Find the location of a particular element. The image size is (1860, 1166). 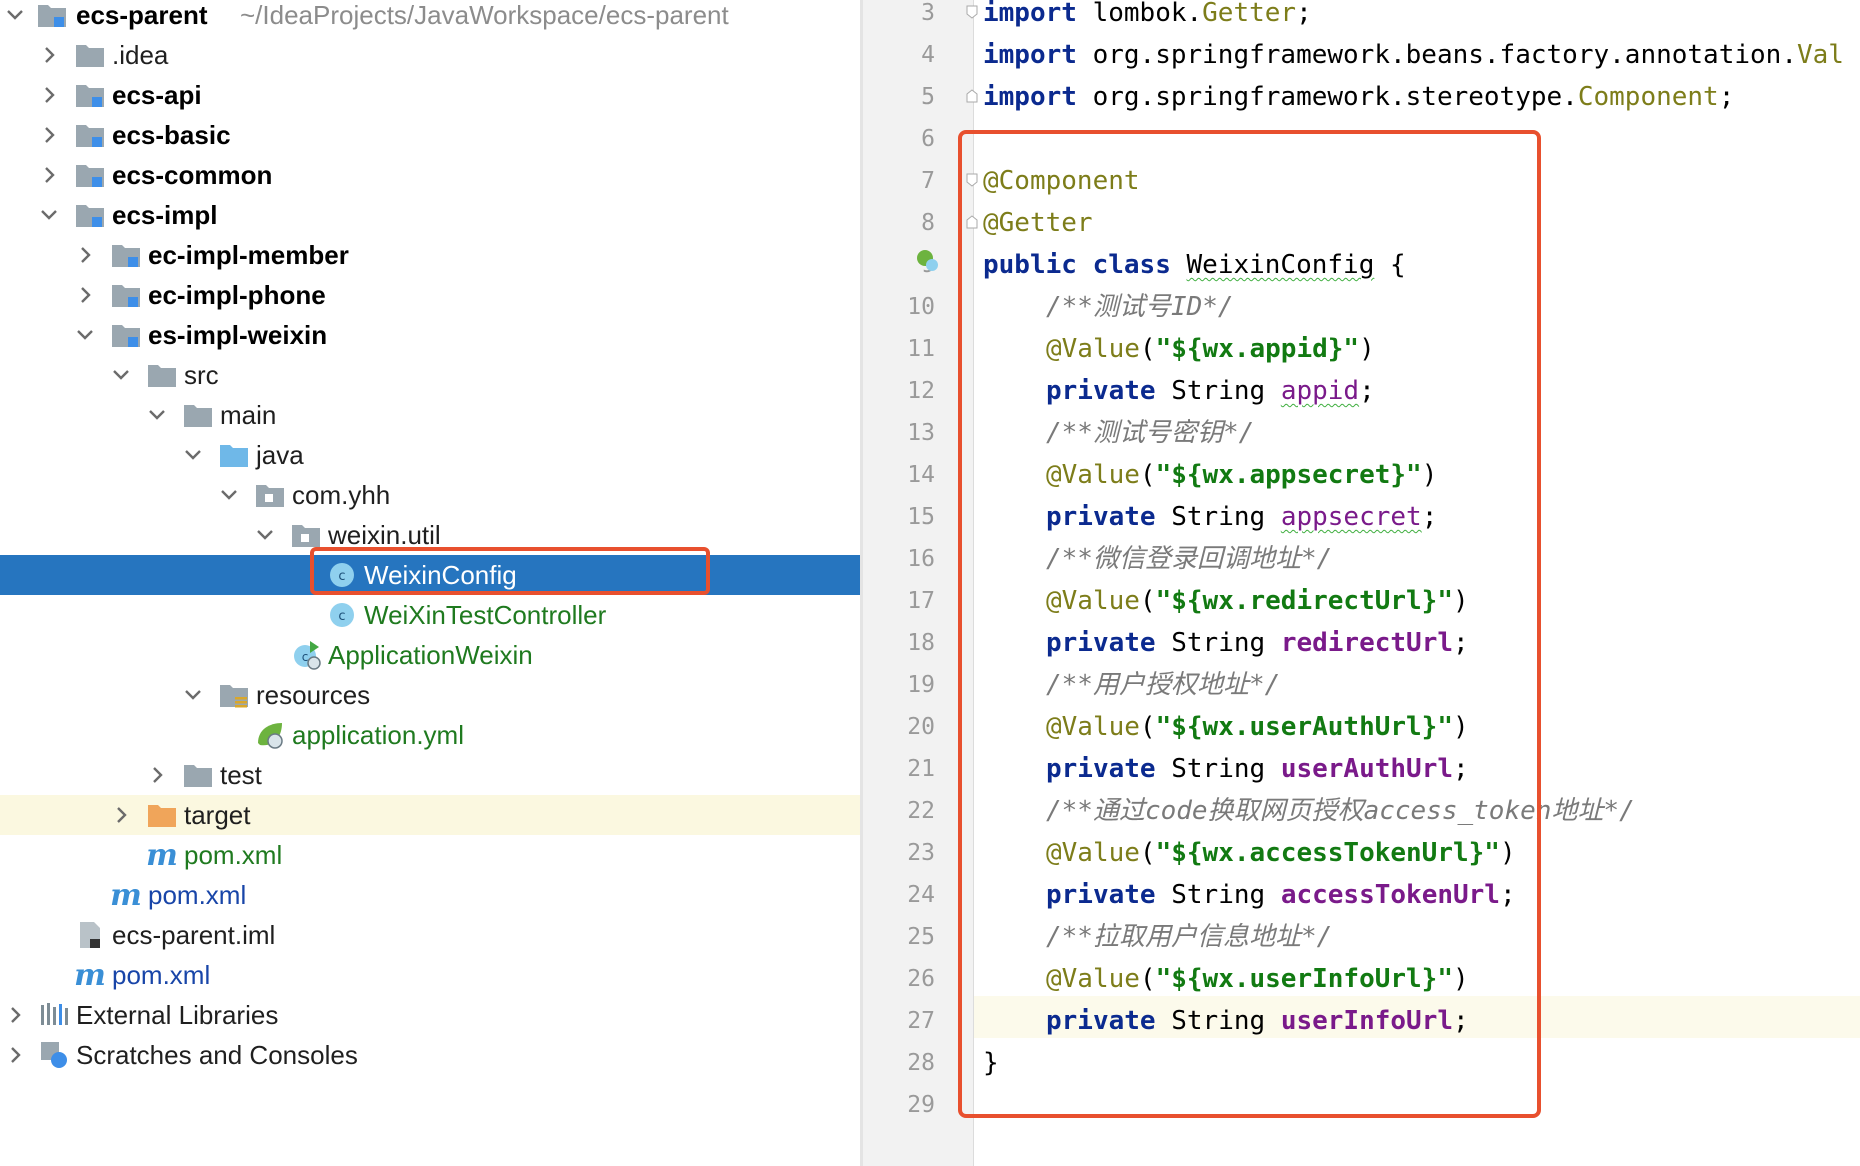

tree-row-ec-impl-member: ec-impl-member is located at coordinates (430, 255).